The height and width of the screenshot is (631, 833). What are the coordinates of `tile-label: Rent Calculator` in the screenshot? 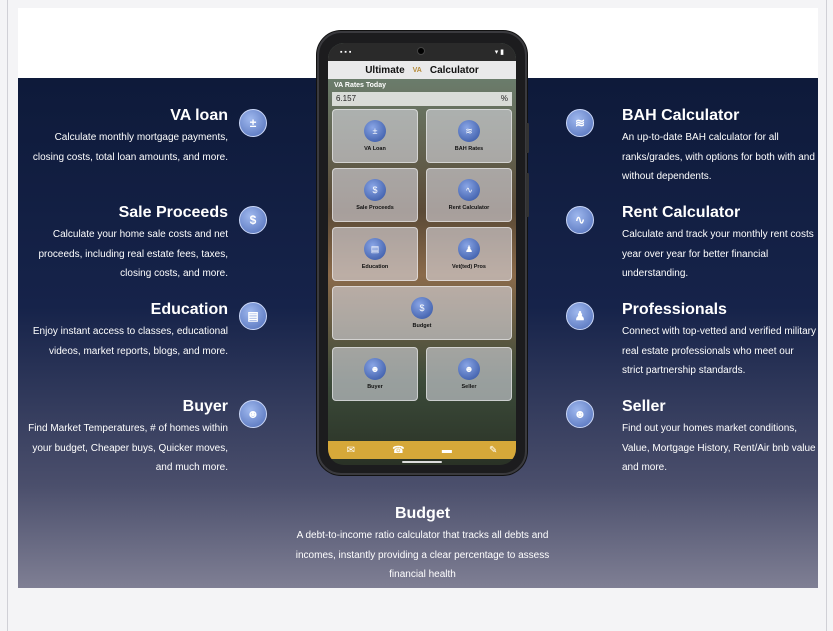 It's located at (469, 208).